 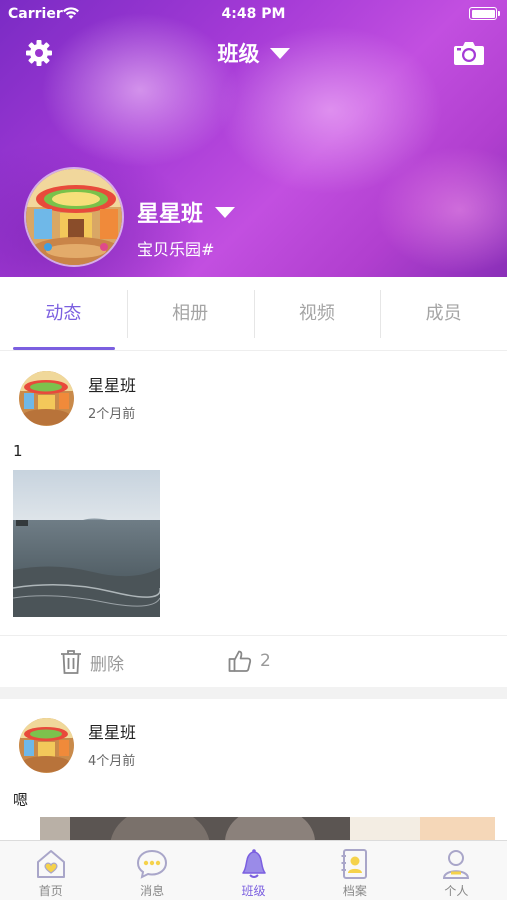 I want to click on status-bar: Carrier 4:48 PM, so click(x=253, y=14).